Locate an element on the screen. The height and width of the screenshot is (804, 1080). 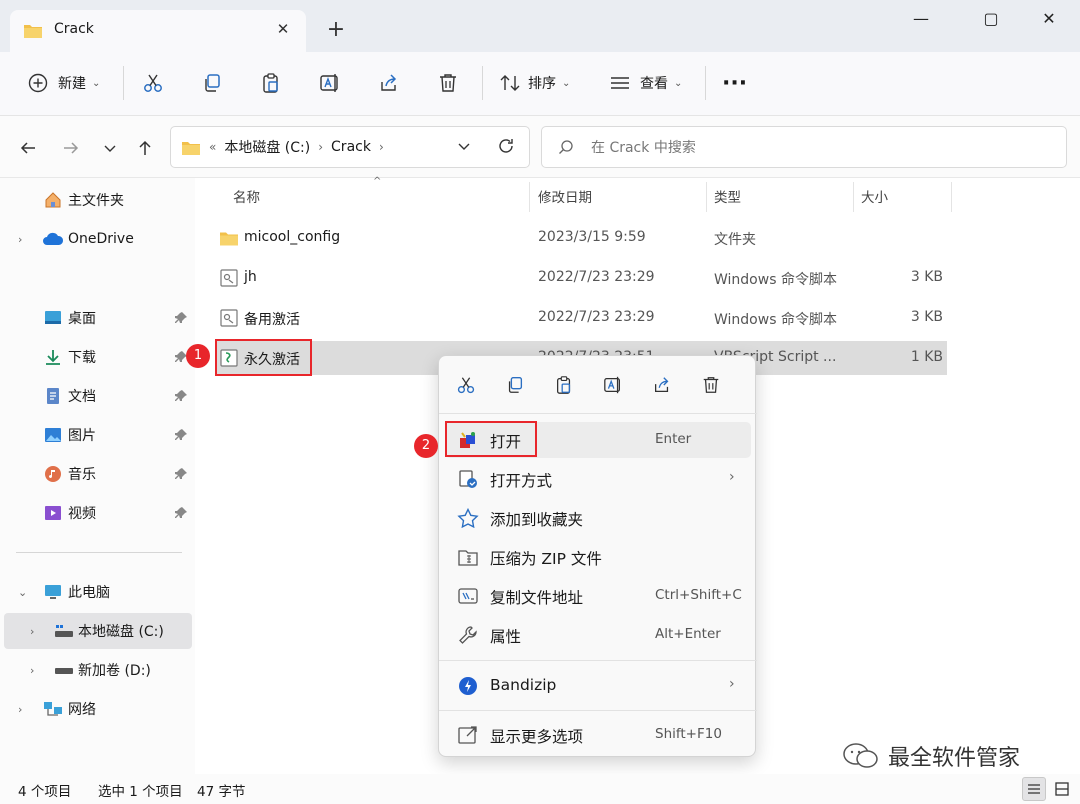
view-button: 查看 ⌄ is located at coordinates (645, 83).